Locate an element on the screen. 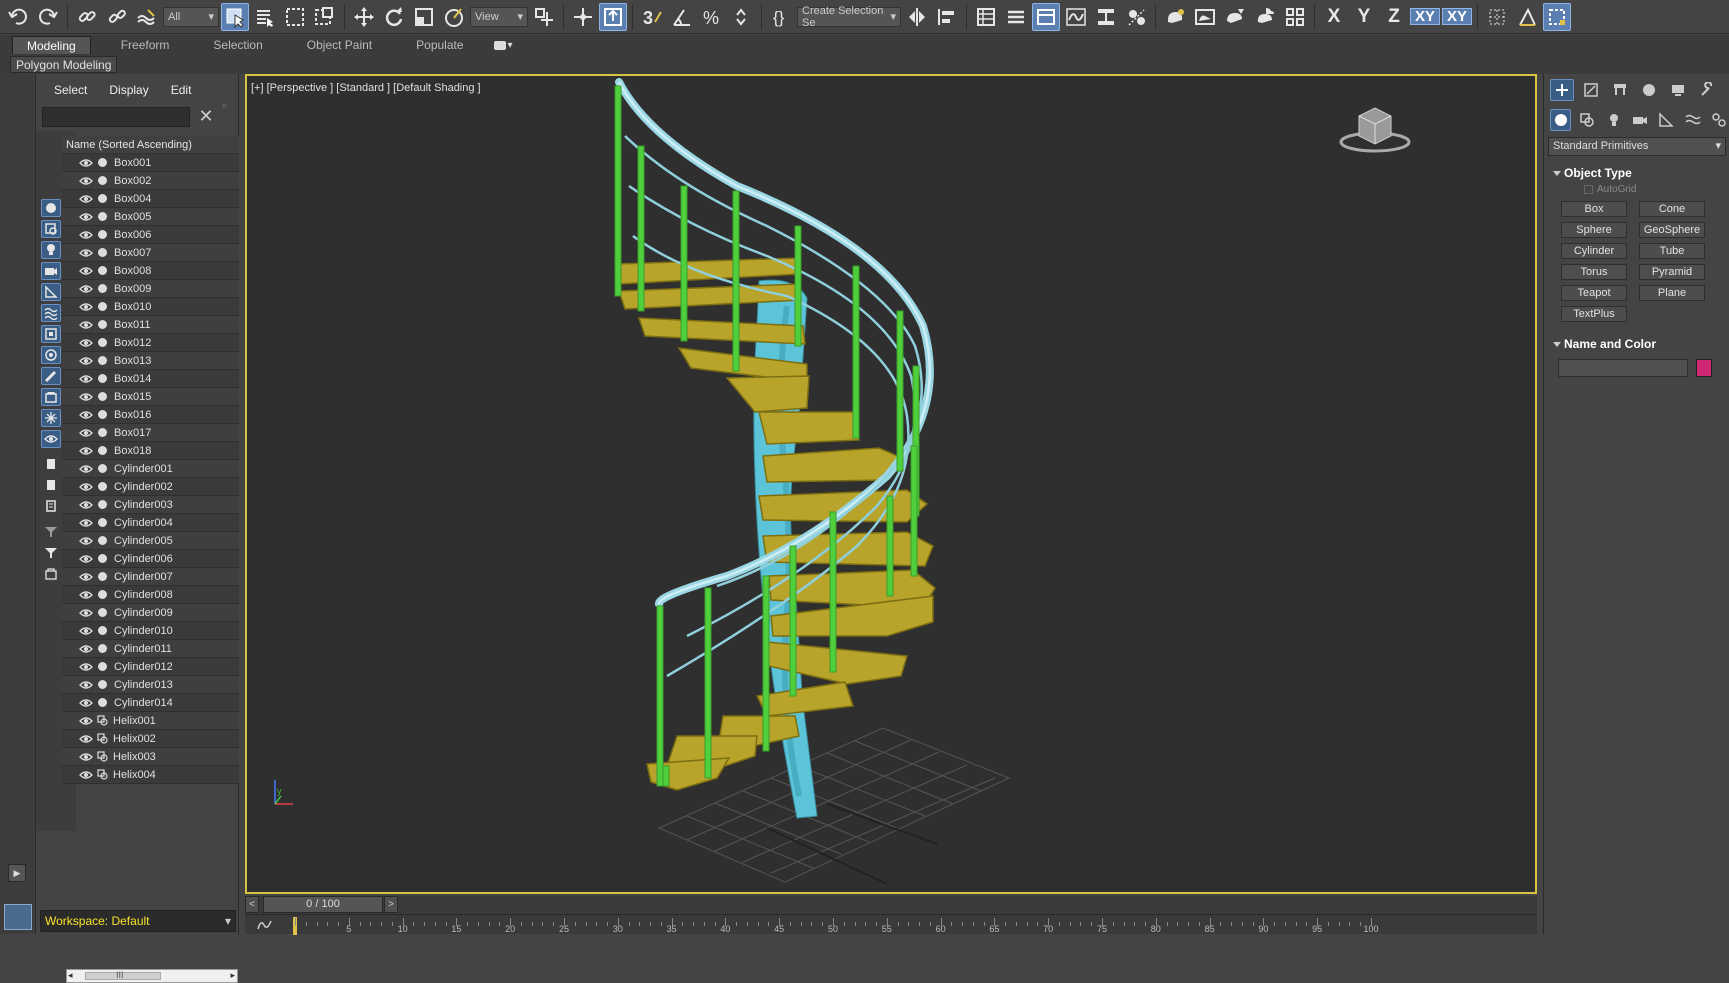 This screenshot has height=983, width=1729. list-item: Cylinder010 is located at coordinates (150, 631).